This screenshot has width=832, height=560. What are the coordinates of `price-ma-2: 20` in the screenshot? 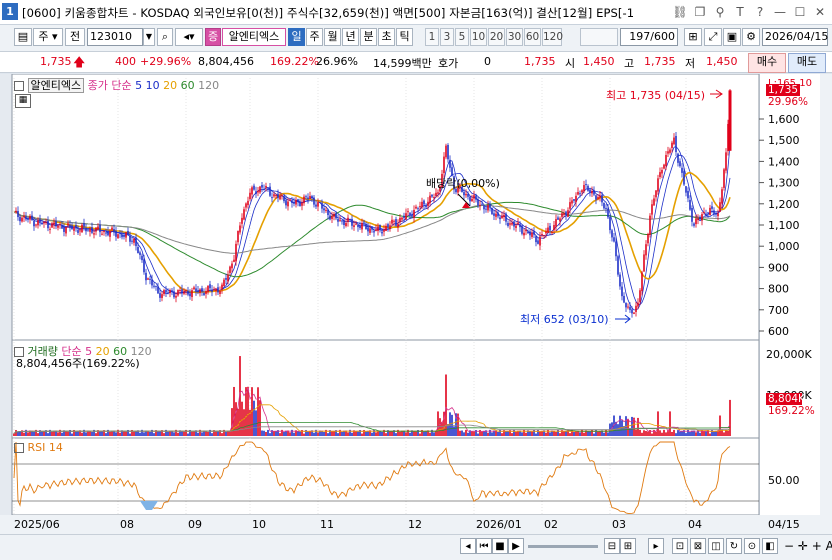 It's located at (168, 85).